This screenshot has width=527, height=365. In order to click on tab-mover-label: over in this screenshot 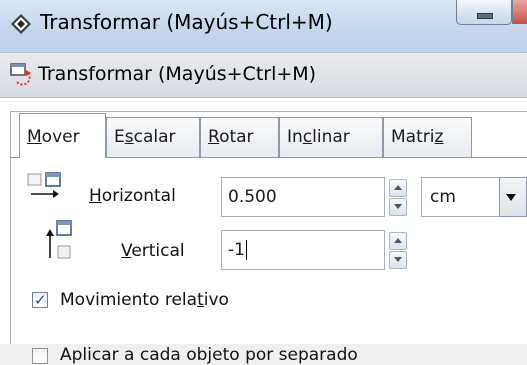, I will do `click(60, 137)`.